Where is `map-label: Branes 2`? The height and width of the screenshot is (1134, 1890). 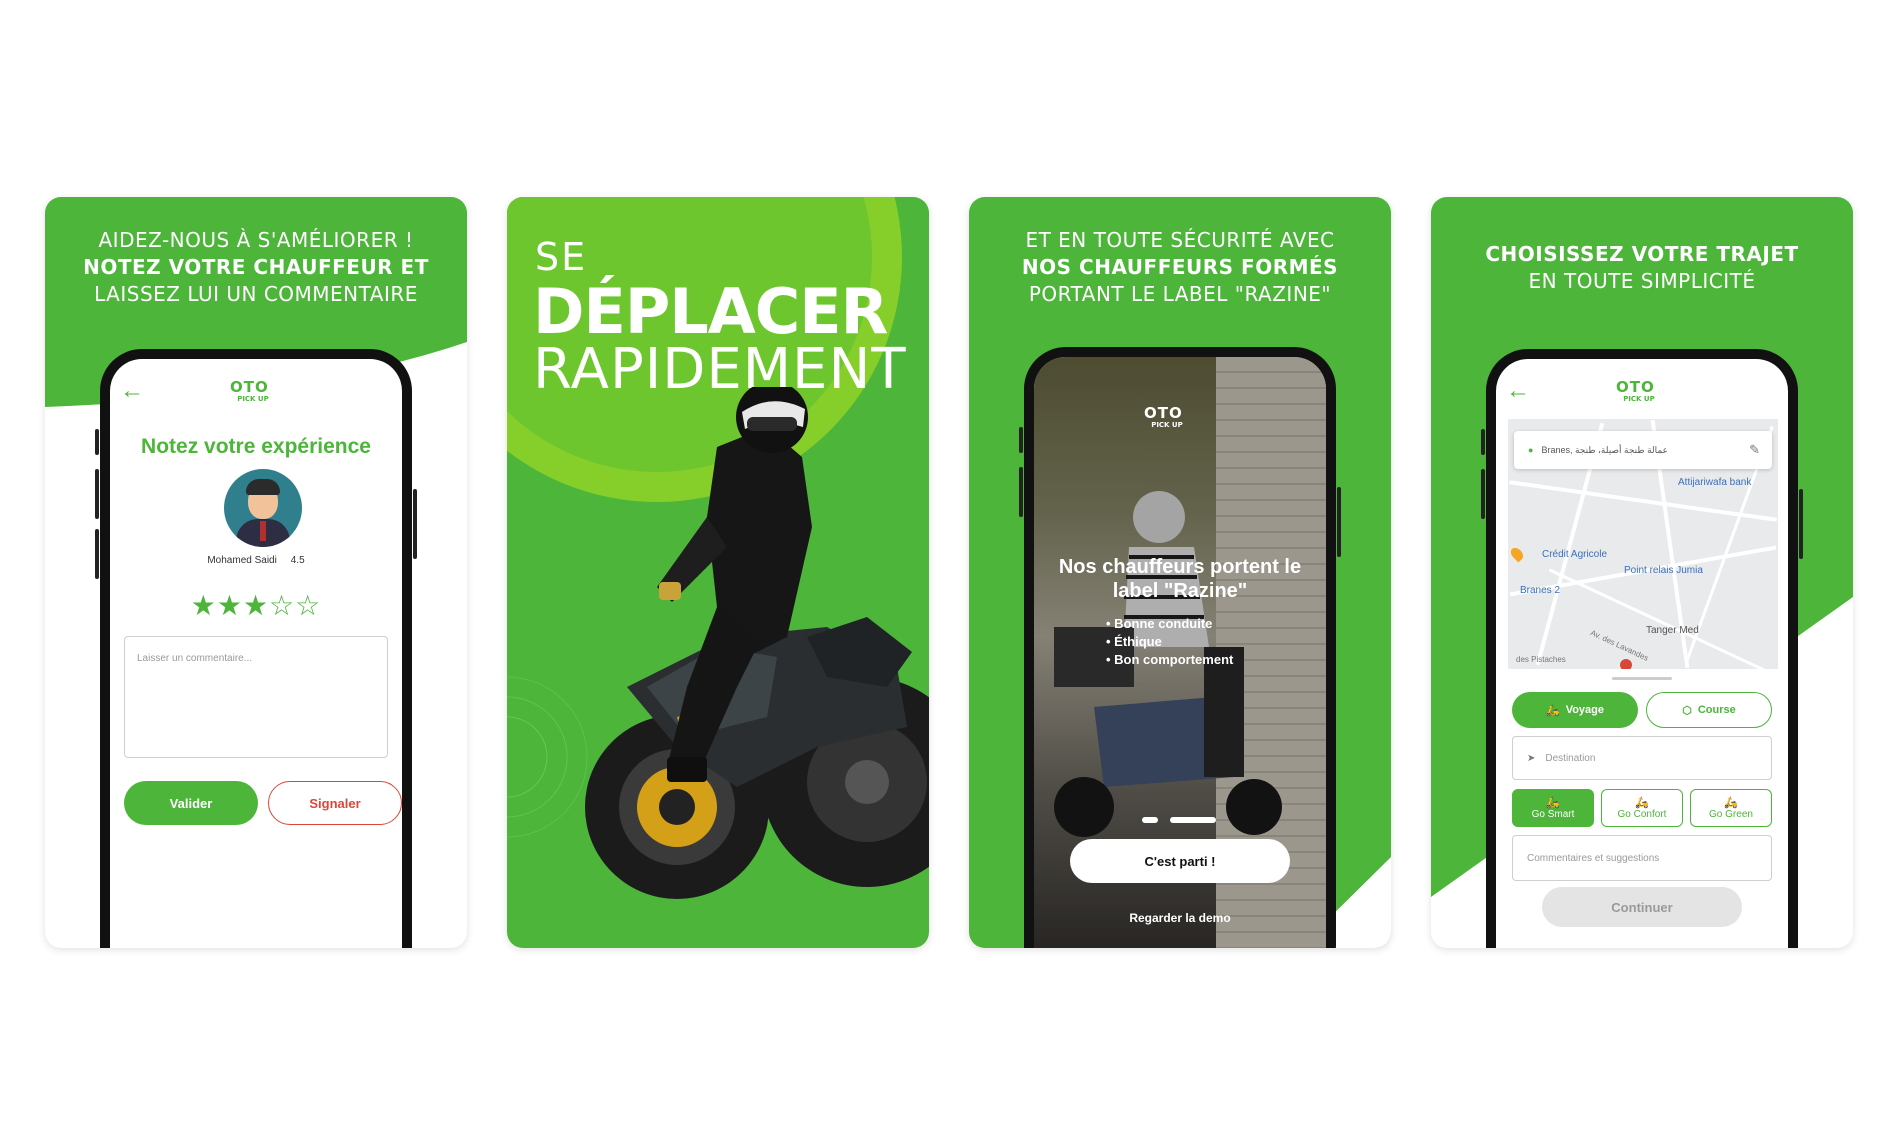 map-label: Branes 2 is located at coordinates (1540, 590).